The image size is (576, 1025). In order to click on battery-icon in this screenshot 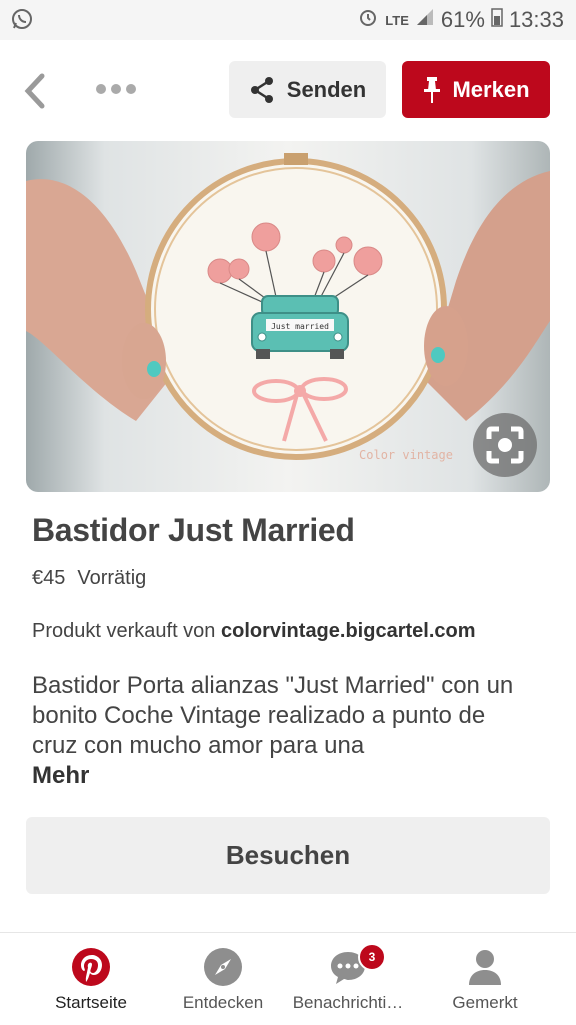, I will do `click(497, 20)`.